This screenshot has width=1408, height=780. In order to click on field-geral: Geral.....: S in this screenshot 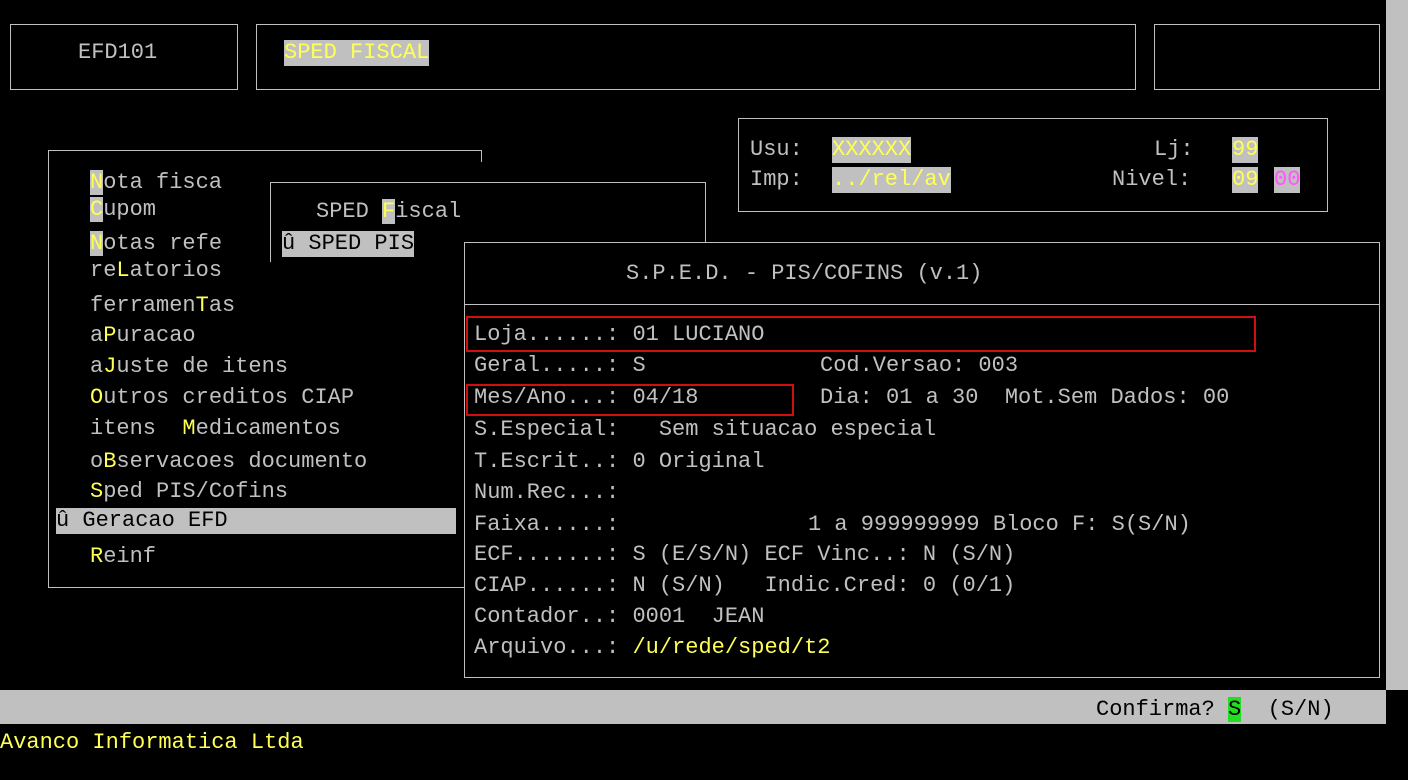, I will do `click(560, 366)`.